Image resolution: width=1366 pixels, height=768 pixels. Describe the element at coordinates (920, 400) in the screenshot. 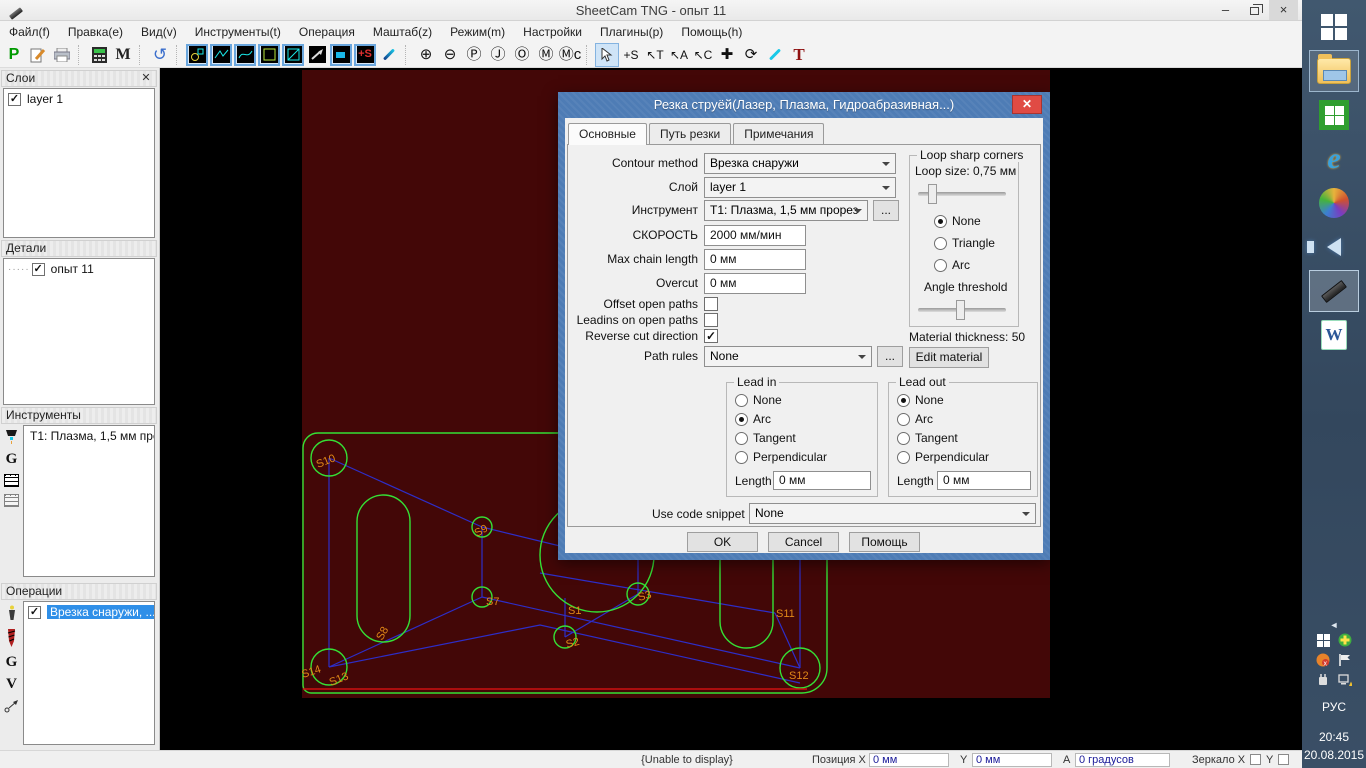

I see `lead-out-none-radio: None` at that location.